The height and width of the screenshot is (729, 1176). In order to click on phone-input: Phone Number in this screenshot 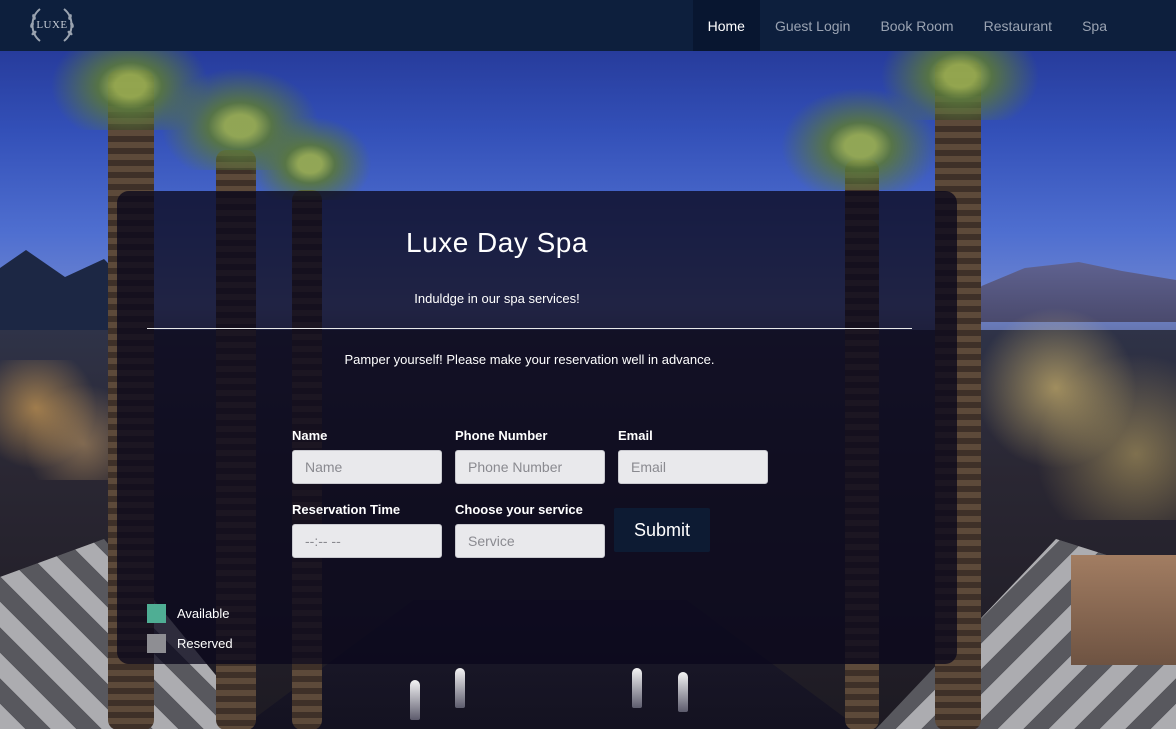, I will do `click(530, 467)`.